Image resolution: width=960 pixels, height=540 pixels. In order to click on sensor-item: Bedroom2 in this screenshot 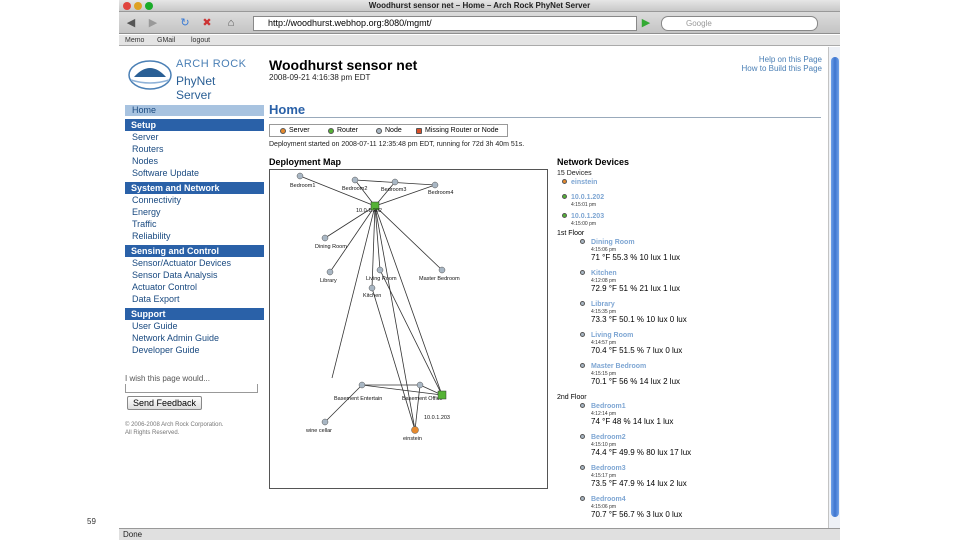, I will do `click(692, 437)`.